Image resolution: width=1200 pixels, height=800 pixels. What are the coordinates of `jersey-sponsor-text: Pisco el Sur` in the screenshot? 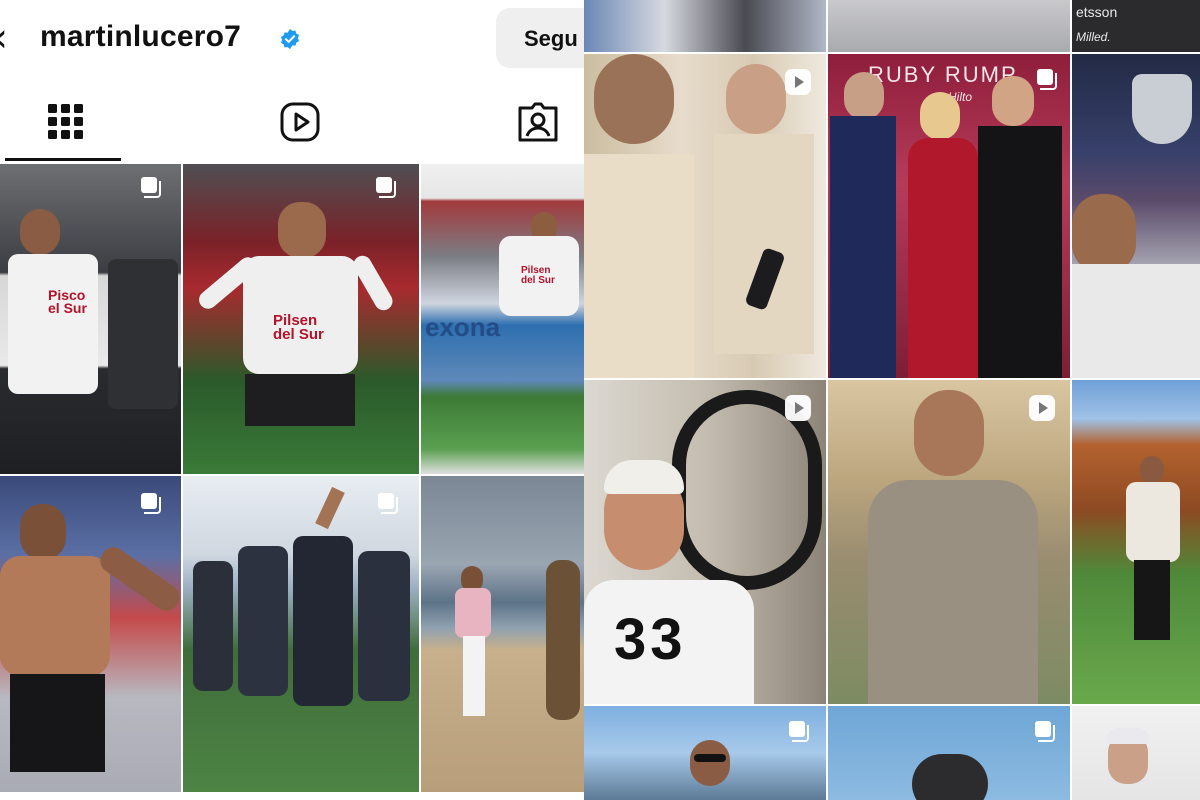 It's located at (67, 301).